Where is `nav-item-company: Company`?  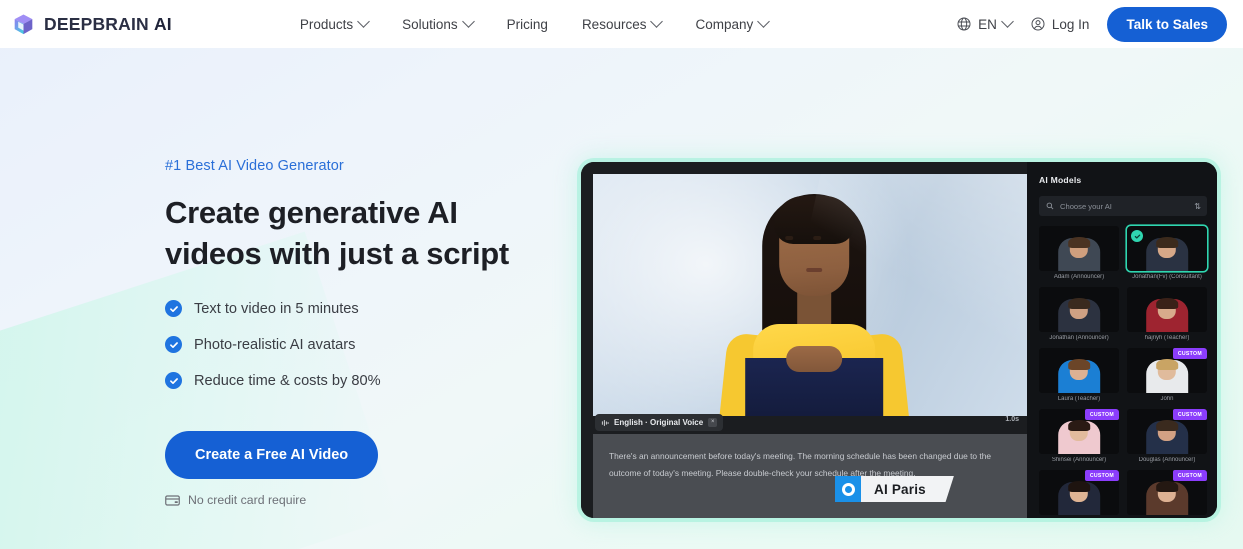
nav-item-company: Company is located at coordinates (733, 23).